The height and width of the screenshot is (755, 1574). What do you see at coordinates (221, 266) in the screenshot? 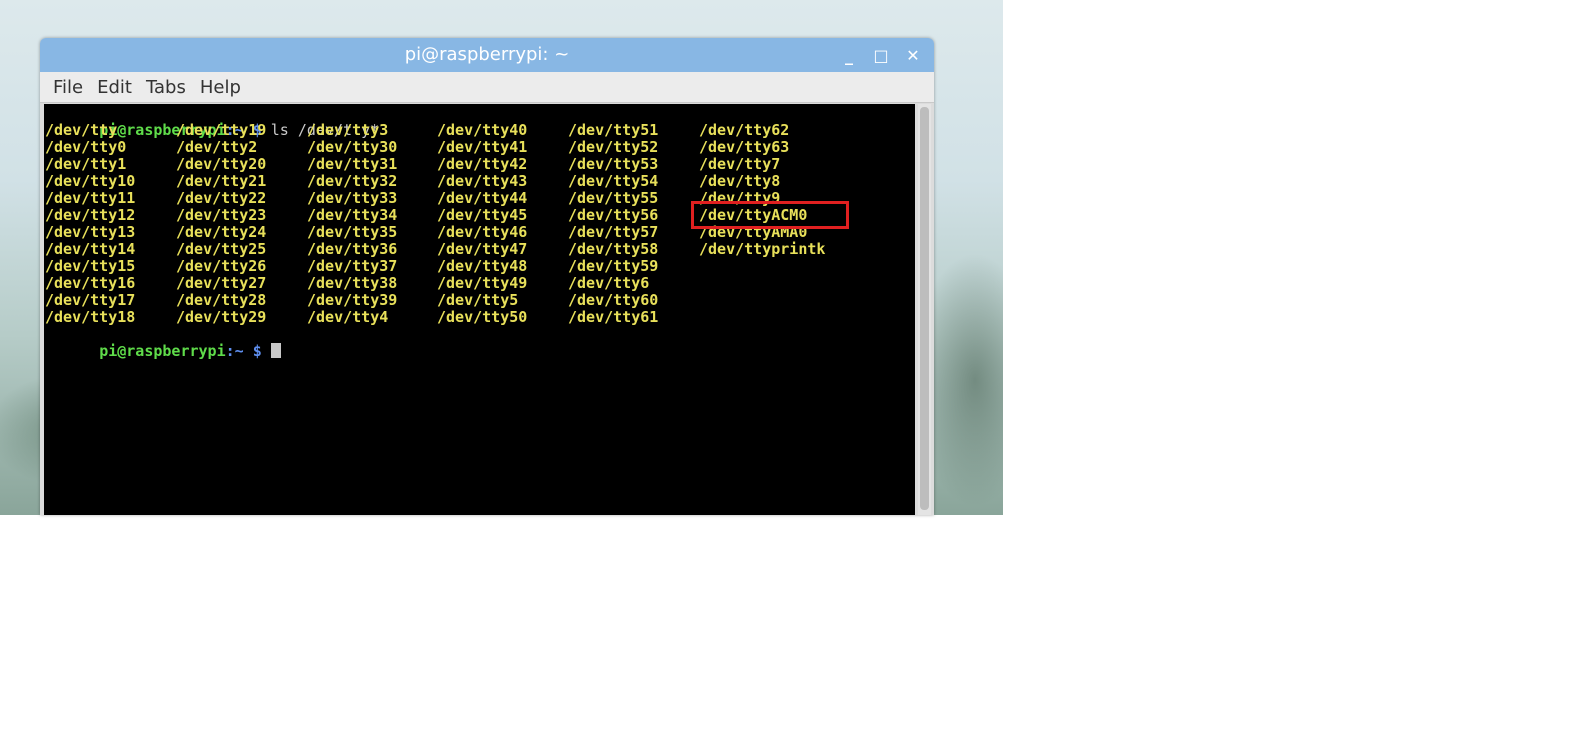
I see `device-entry: /dev/tty26` at bounding box center [221, 266].